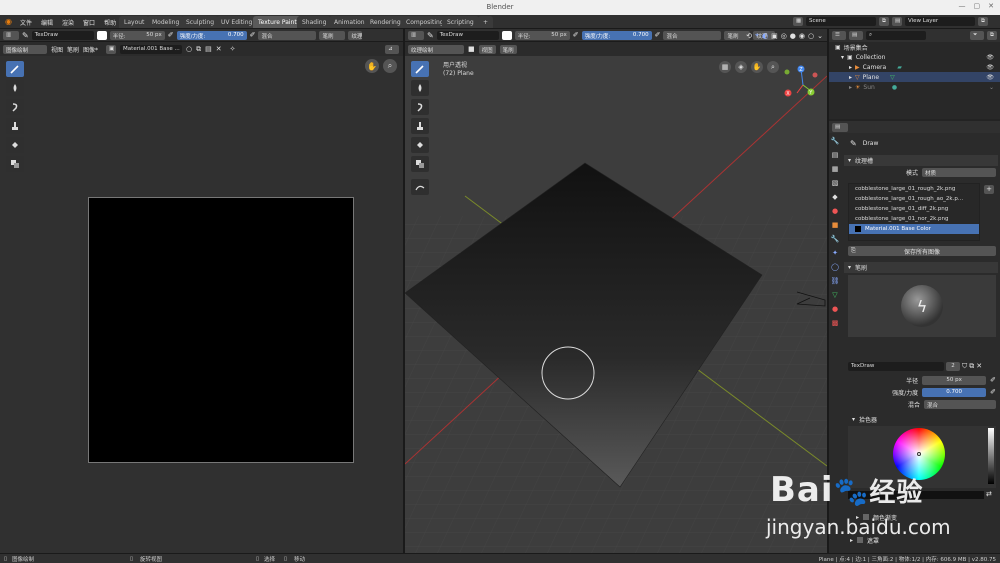 The width and height of the screenshot is (1000, 563). What do you see at coordinates (841, 21) in the screenshot?
I see `scene-selector: Scene` at bounding box center [841, 21].